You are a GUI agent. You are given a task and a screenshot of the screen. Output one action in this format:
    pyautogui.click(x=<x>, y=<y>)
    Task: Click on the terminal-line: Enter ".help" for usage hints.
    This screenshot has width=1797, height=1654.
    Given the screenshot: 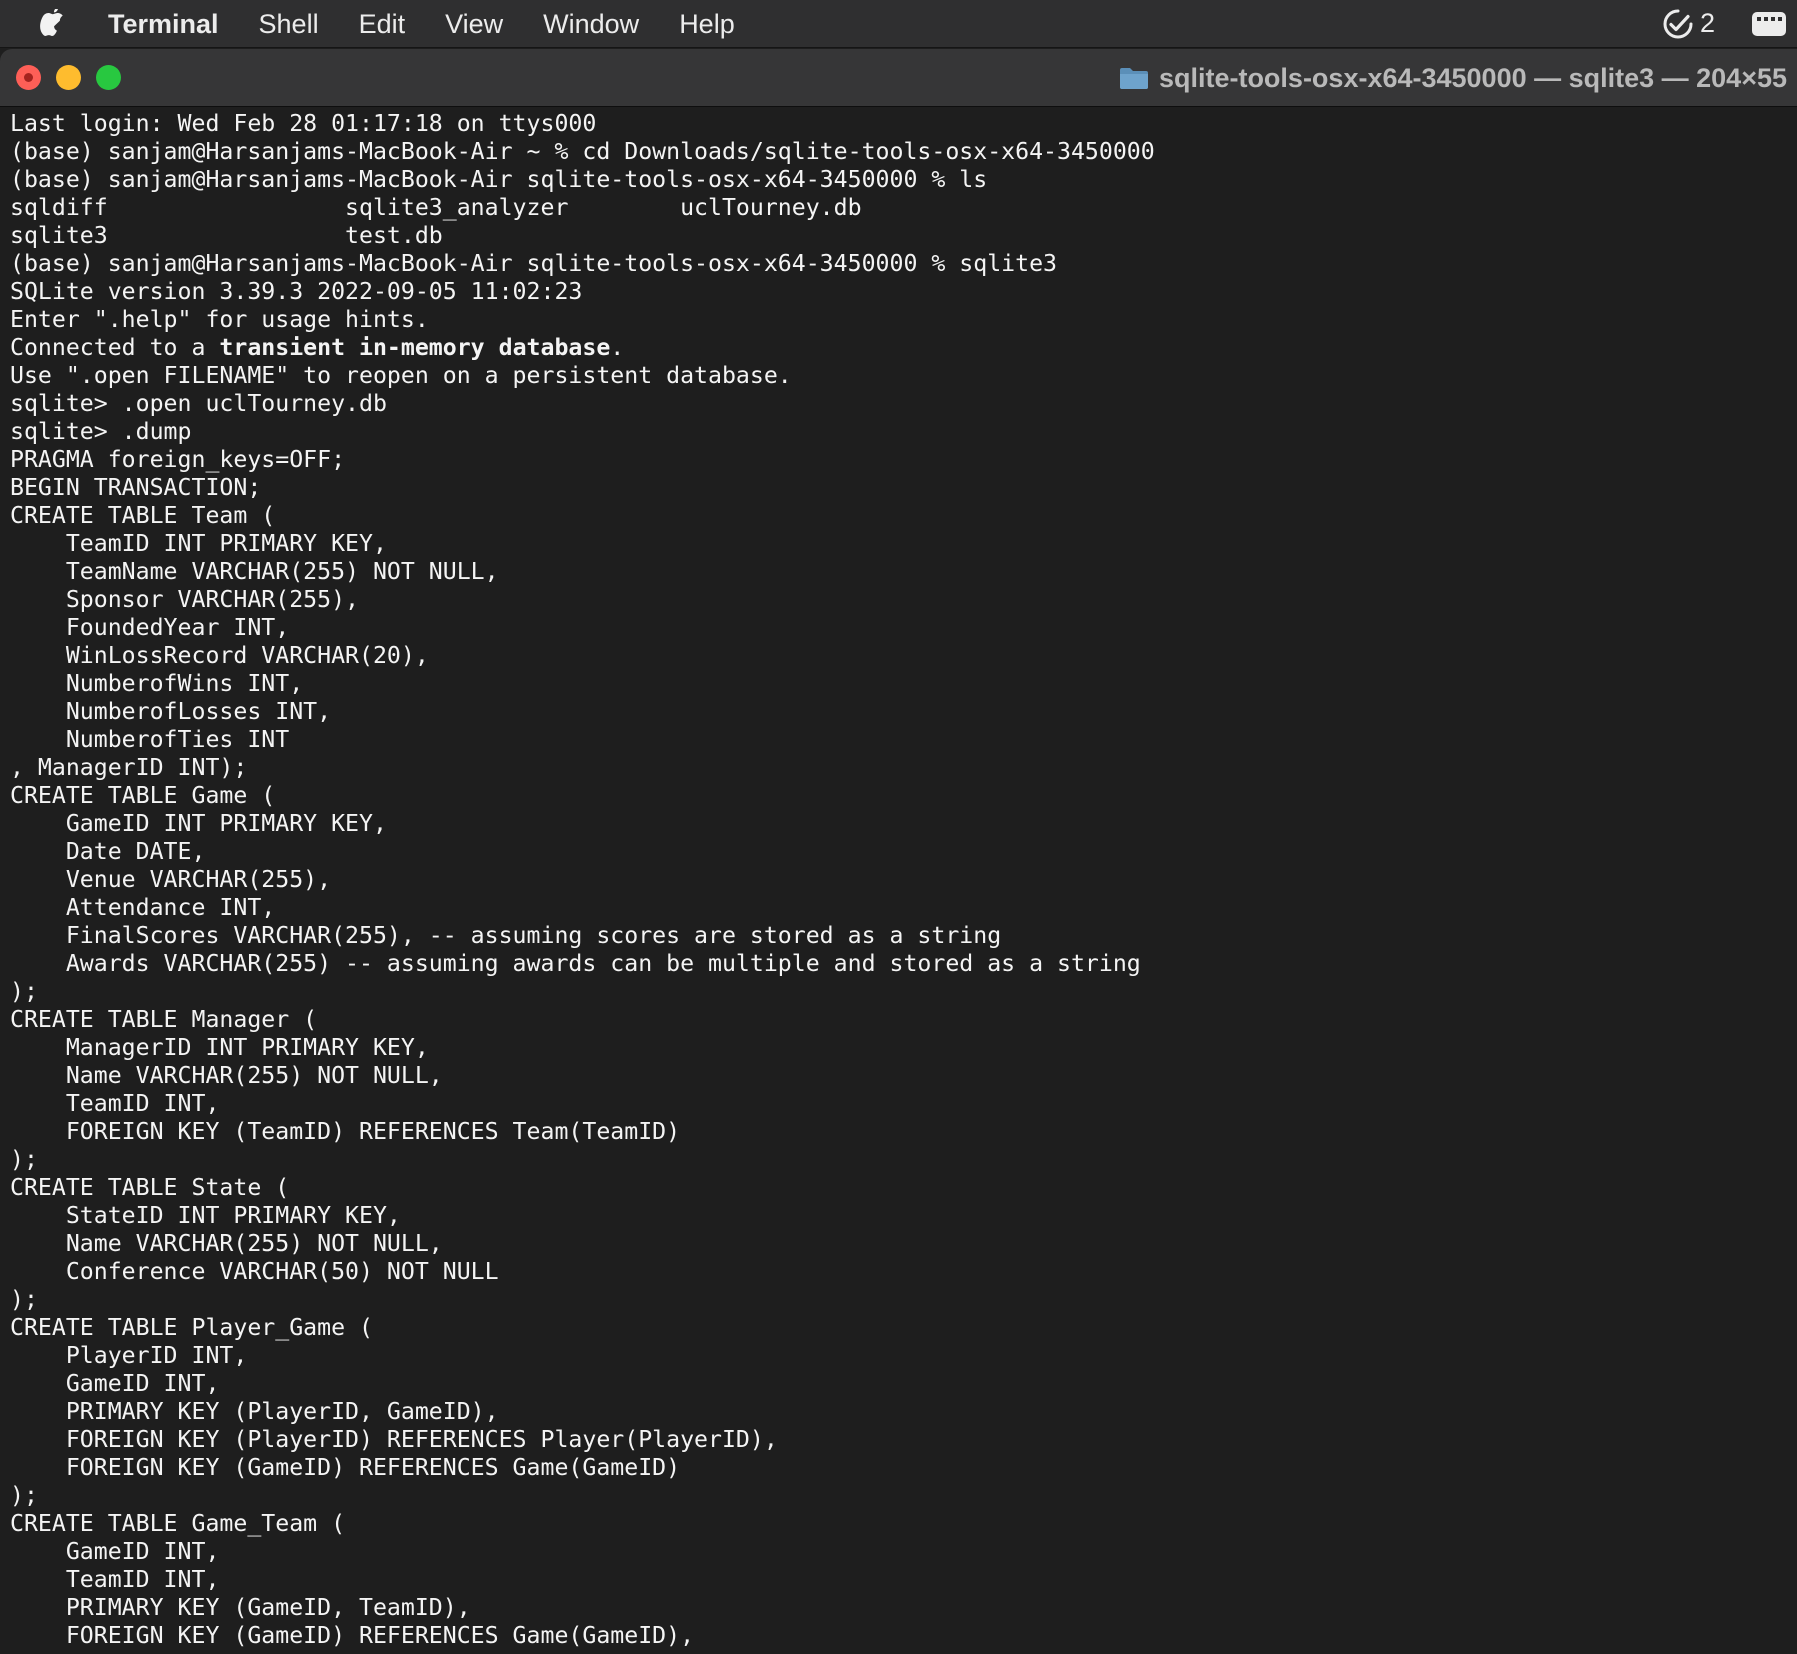 What is the action you would take?
    pyautogui.click(x=219, y=319)
    